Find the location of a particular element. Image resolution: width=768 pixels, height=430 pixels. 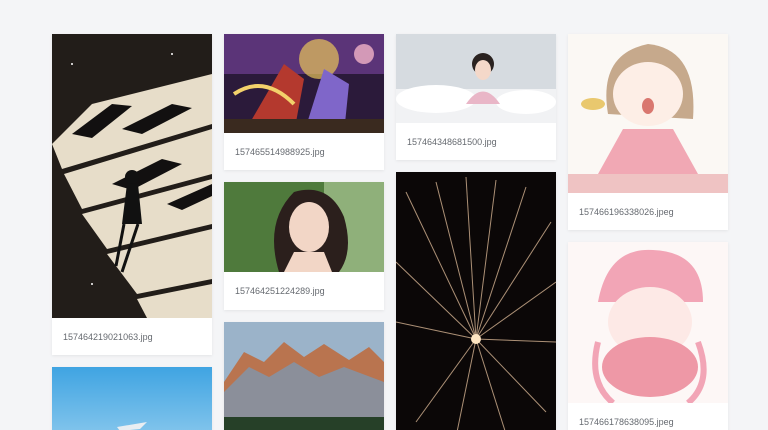

gallery-card: 157464348681500.jpg is located at coordinates (476, 97).